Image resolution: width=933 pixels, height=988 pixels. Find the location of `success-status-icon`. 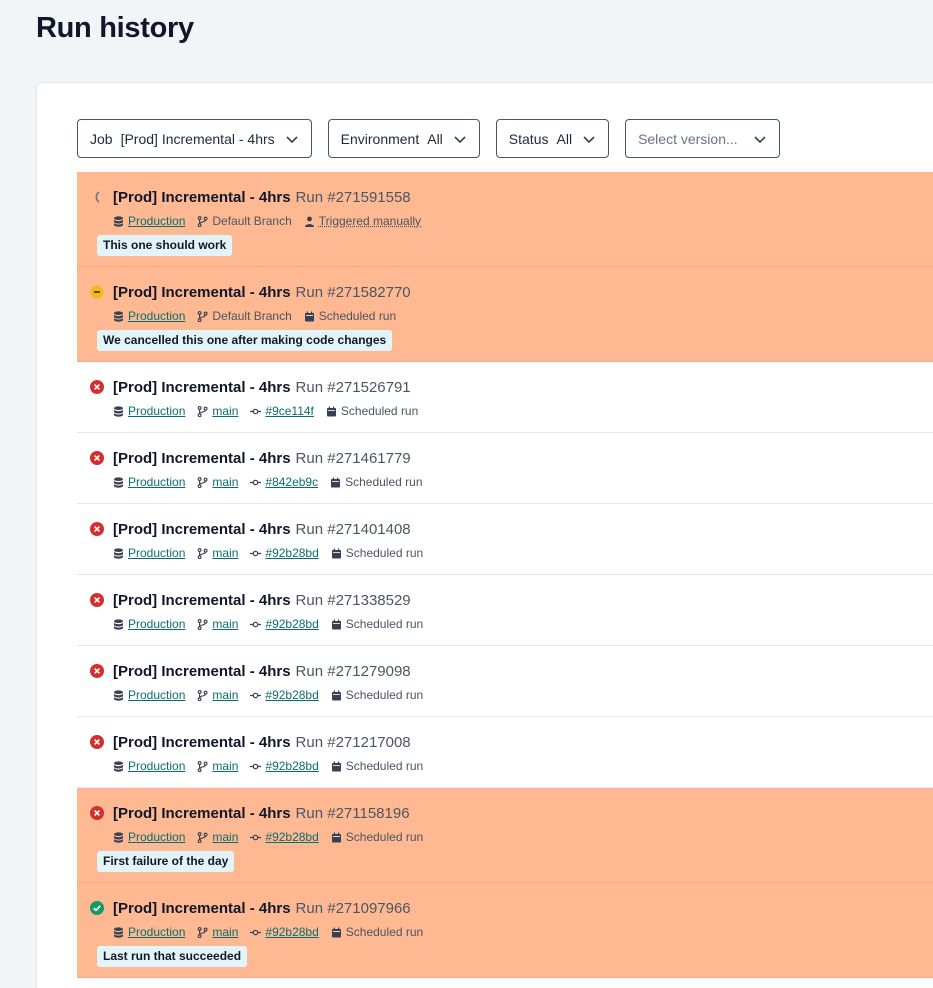

success-status-icon is located at coordinates (97, 908).